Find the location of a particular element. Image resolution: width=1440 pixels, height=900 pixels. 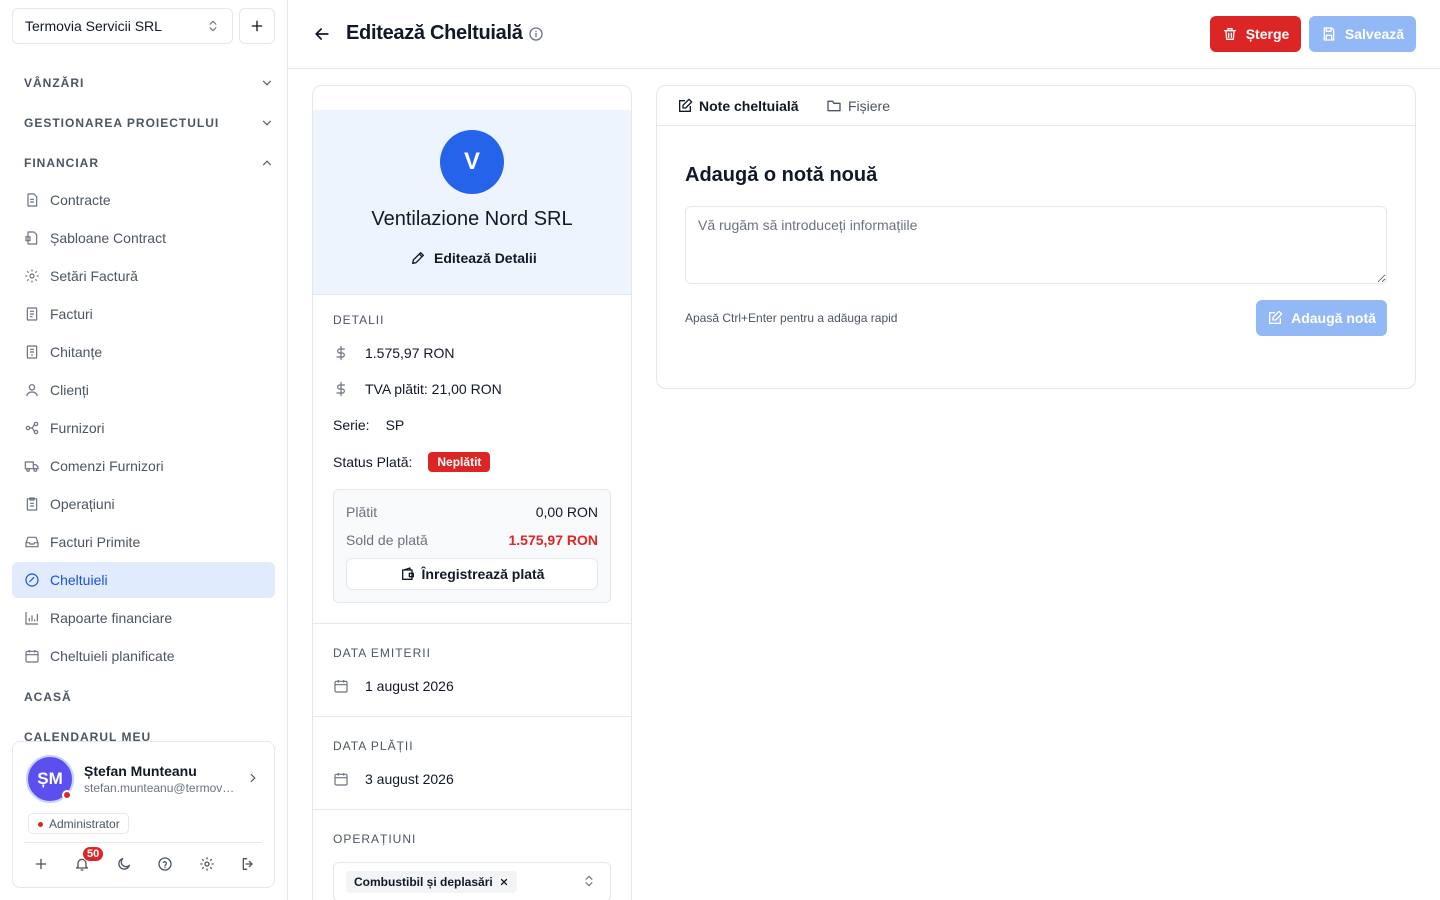

add-company-button is located at coordinates (257, 26).